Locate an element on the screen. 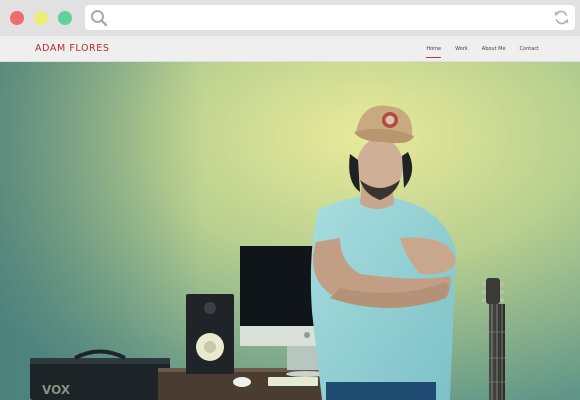 The width and height of the screenshot is (580, 400). nav-work: Work is located at coordinates (461, 49).